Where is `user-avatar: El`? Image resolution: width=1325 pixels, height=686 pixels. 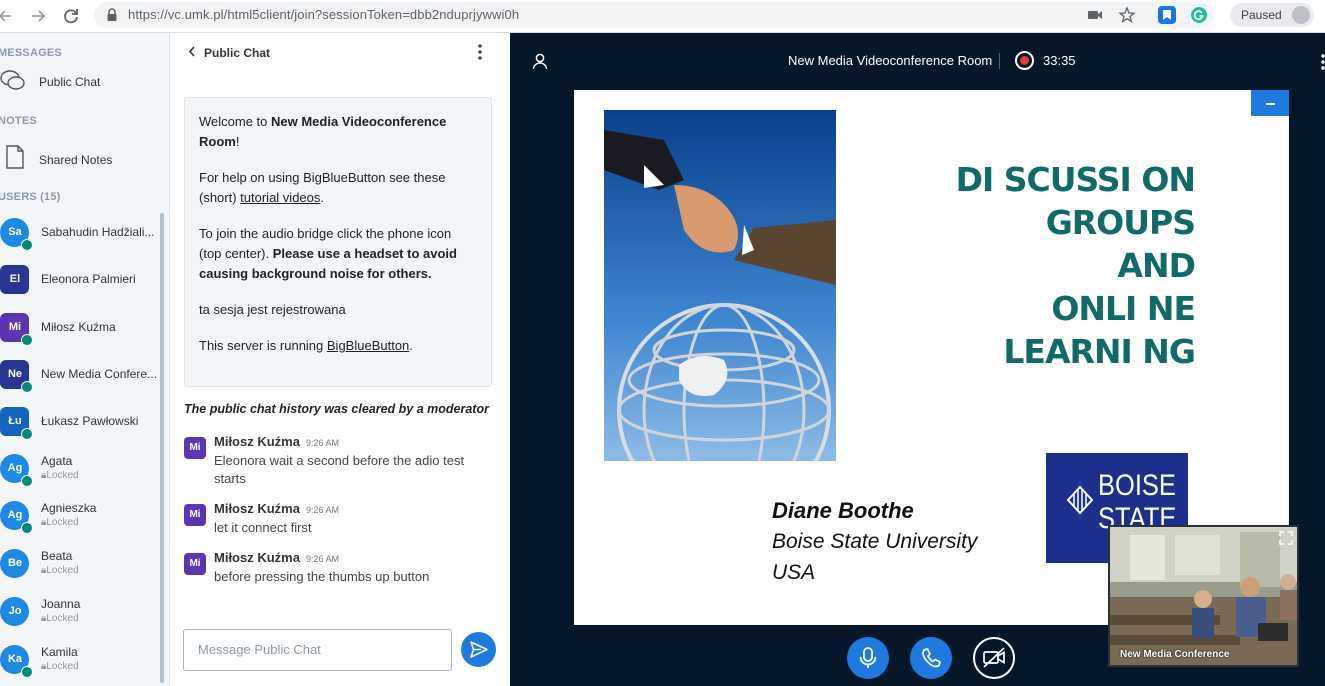 user-avatar: El is located at coordinates (14, 279).